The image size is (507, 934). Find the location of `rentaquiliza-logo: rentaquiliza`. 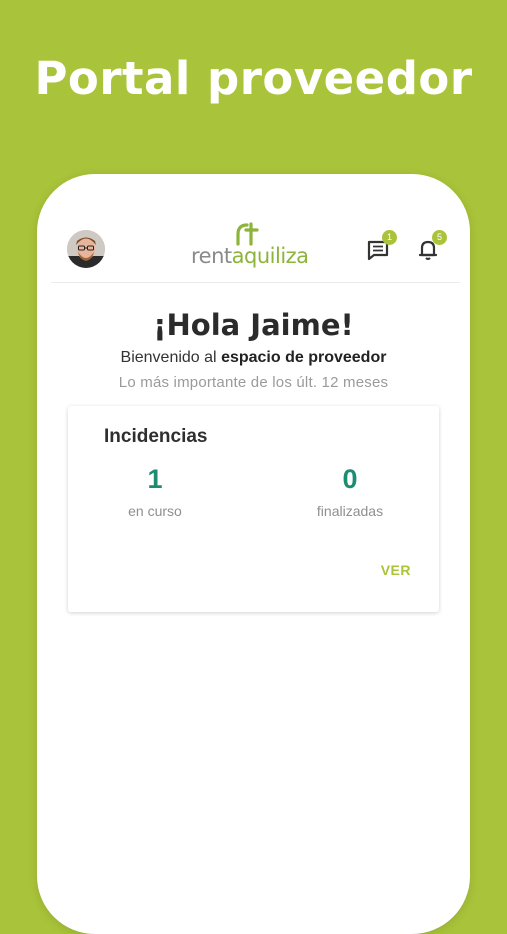

rentaquiliza-logo: rentaquiliza is located at coordinates (251, 248).